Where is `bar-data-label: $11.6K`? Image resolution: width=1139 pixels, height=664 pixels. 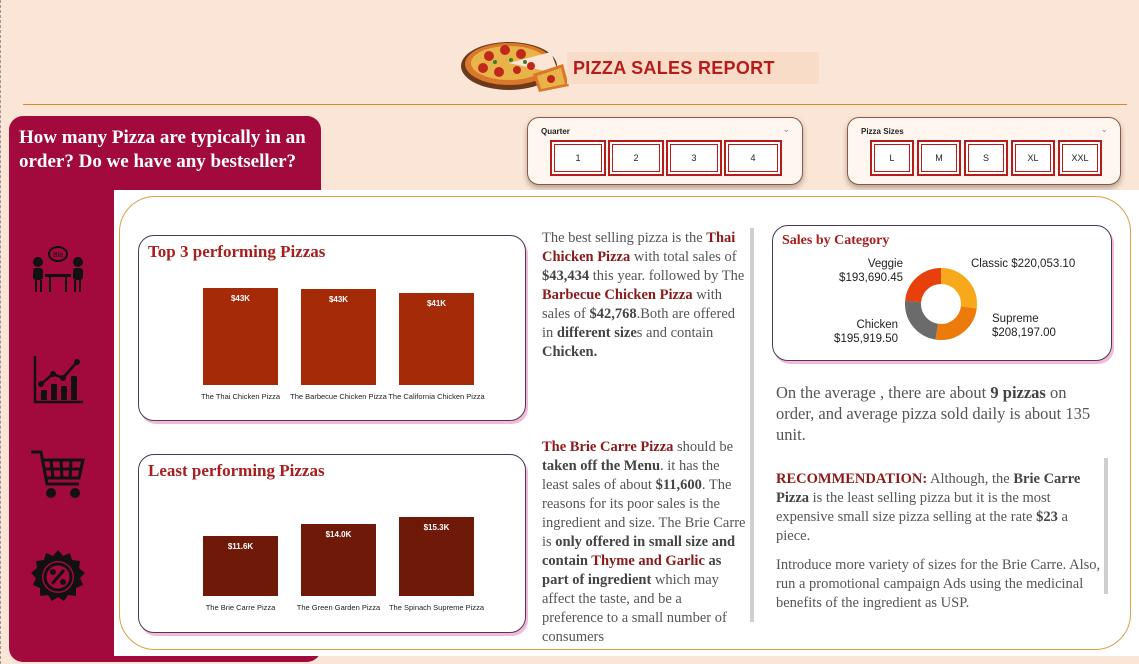 bar-data-label: $11.6K is located at coordinates (240, 547).